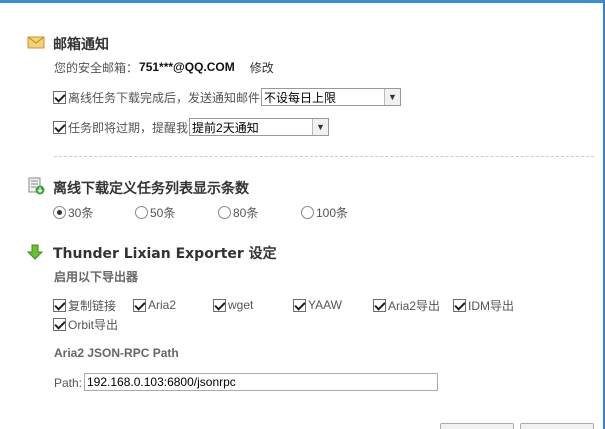  What do you see at coordinates (491, 305) in the screenshot?
I see `exporter-idm-label: IDM导出` at bounding box center [491, 305].